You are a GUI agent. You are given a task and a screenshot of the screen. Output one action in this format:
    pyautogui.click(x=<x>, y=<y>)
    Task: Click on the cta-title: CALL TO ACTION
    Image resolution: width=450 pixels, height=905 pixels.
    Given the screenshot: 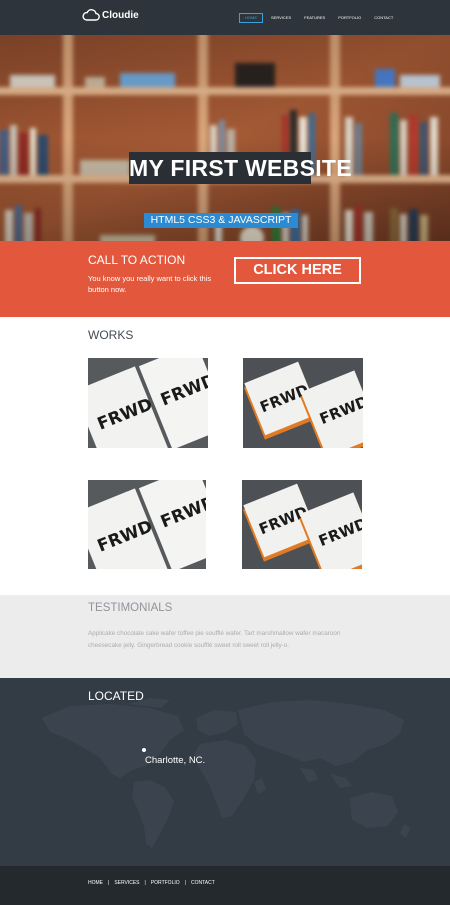 What is the action you would take?
    pyautogui.click(x=137, y=260)
    